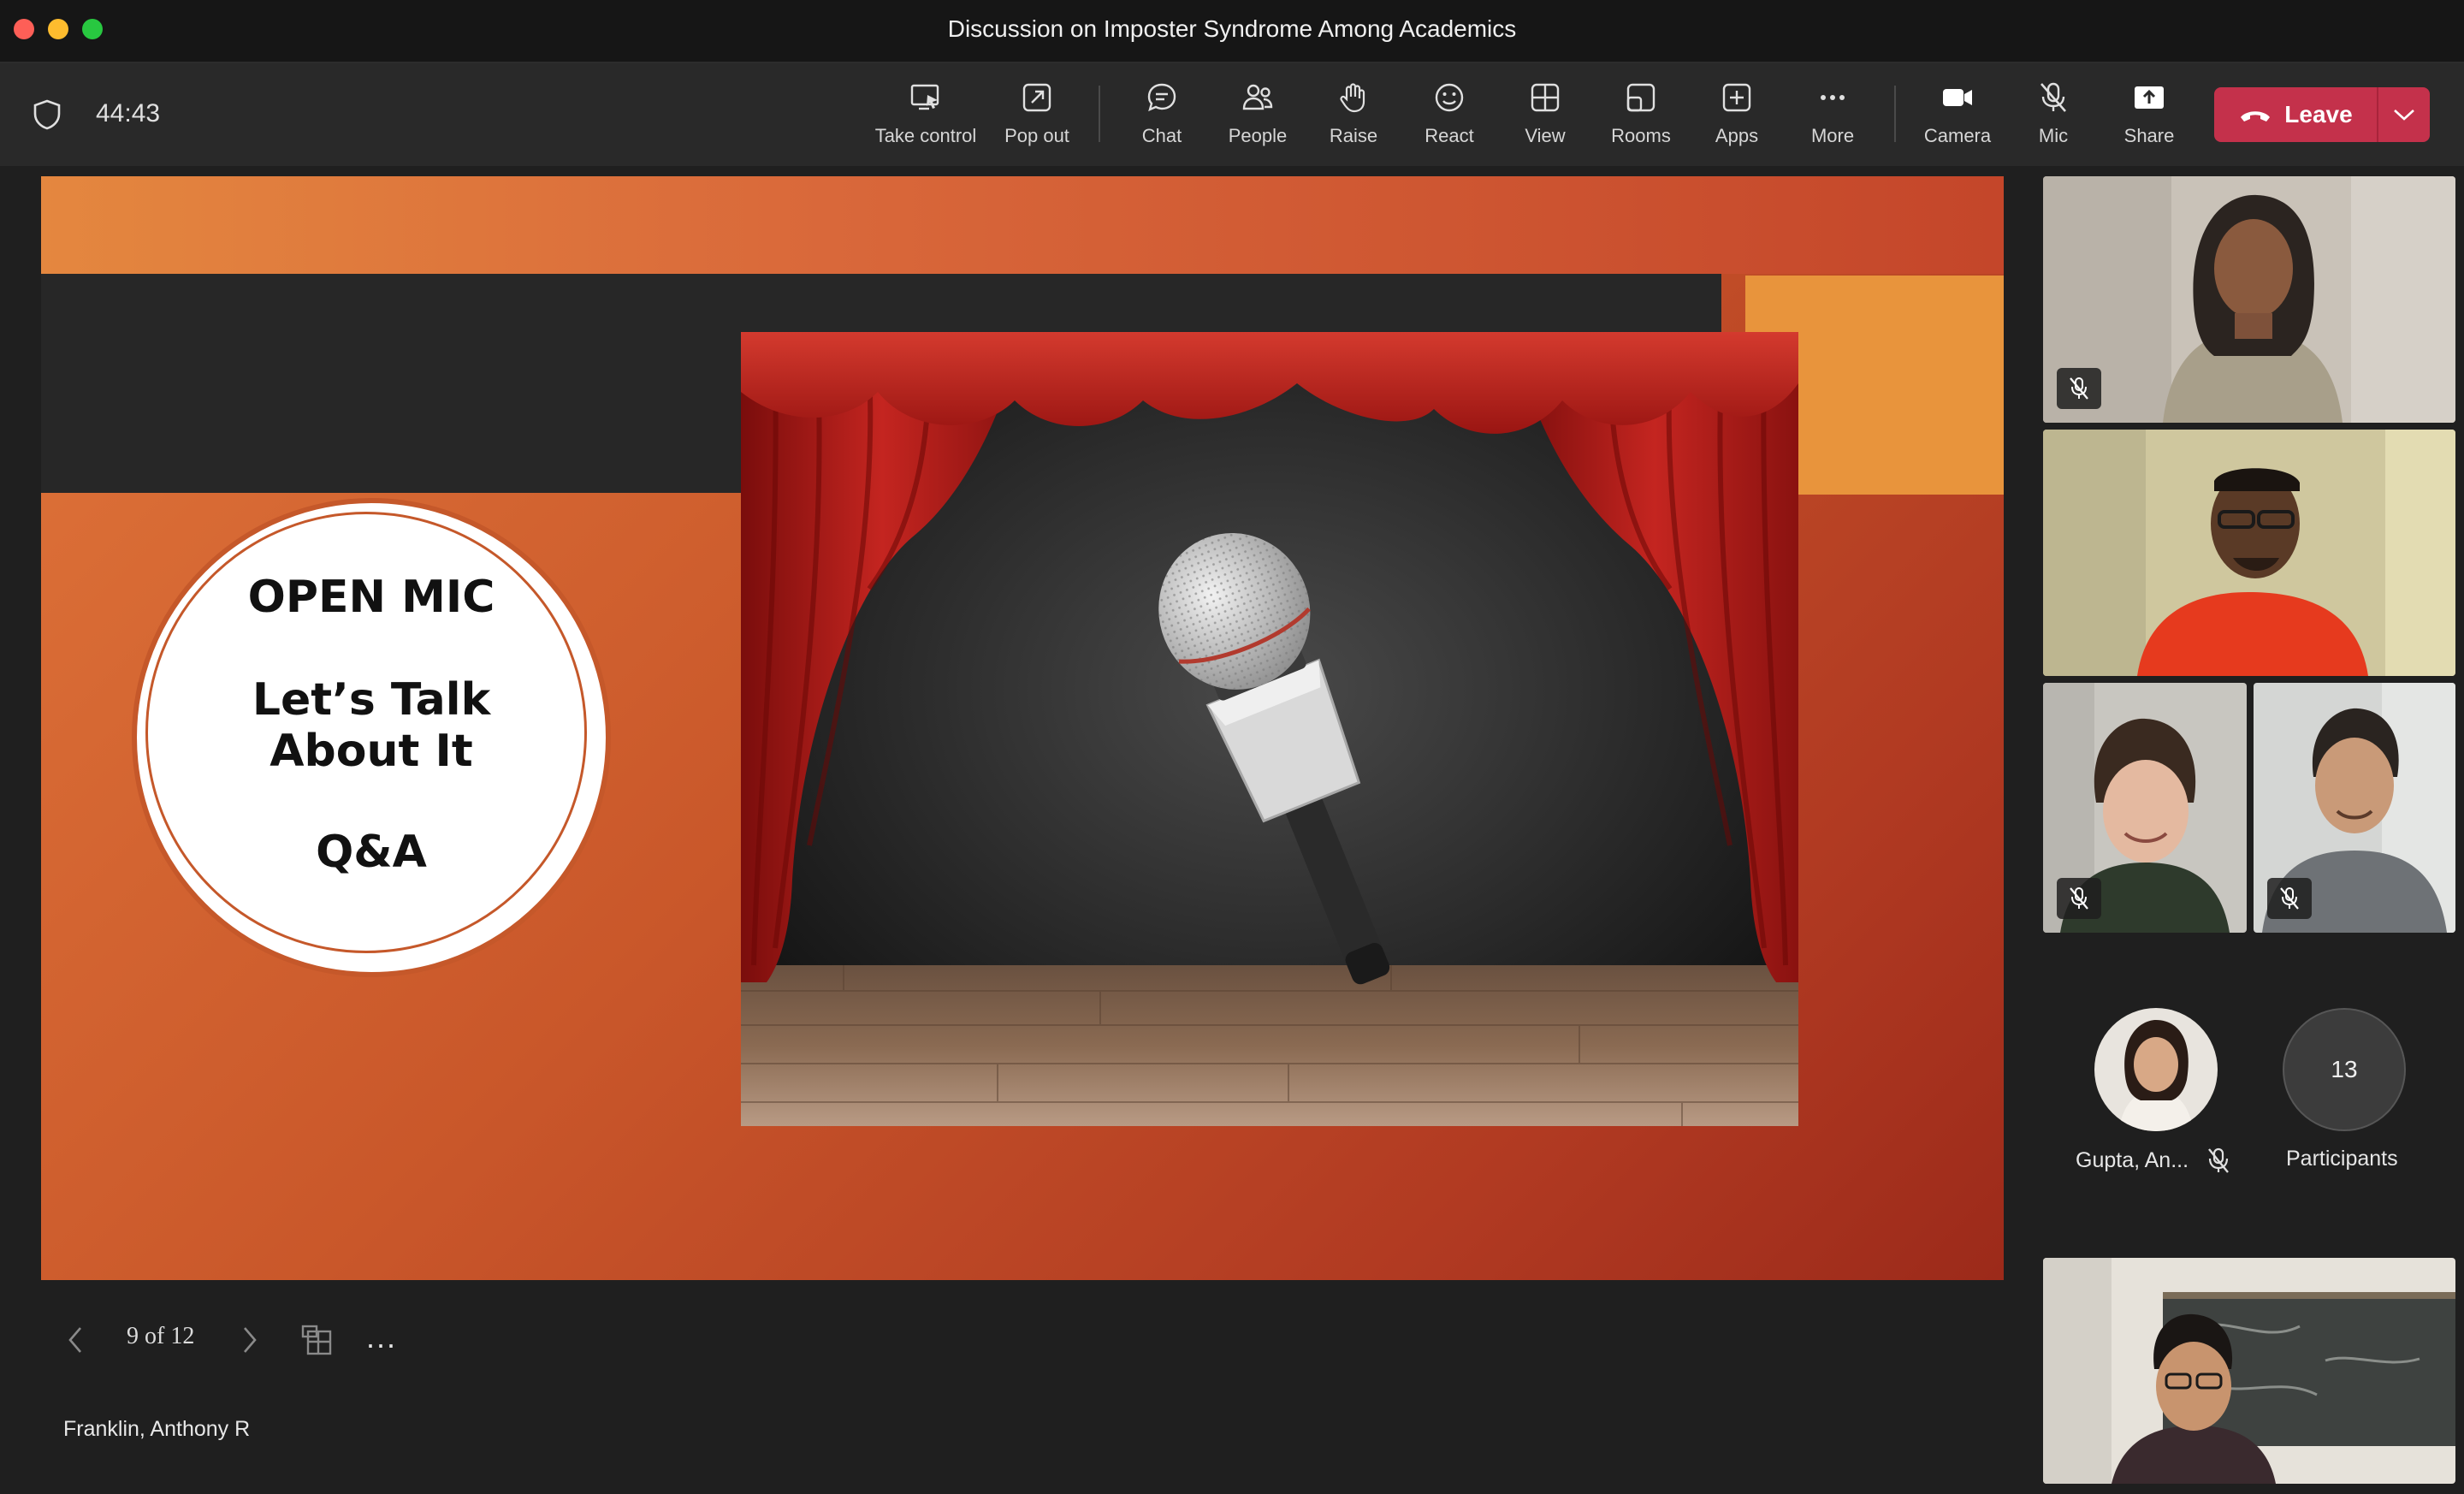  Describe the element at coordinates (250, 1340) in the screenshot. I see `next-slide-button` at that location.